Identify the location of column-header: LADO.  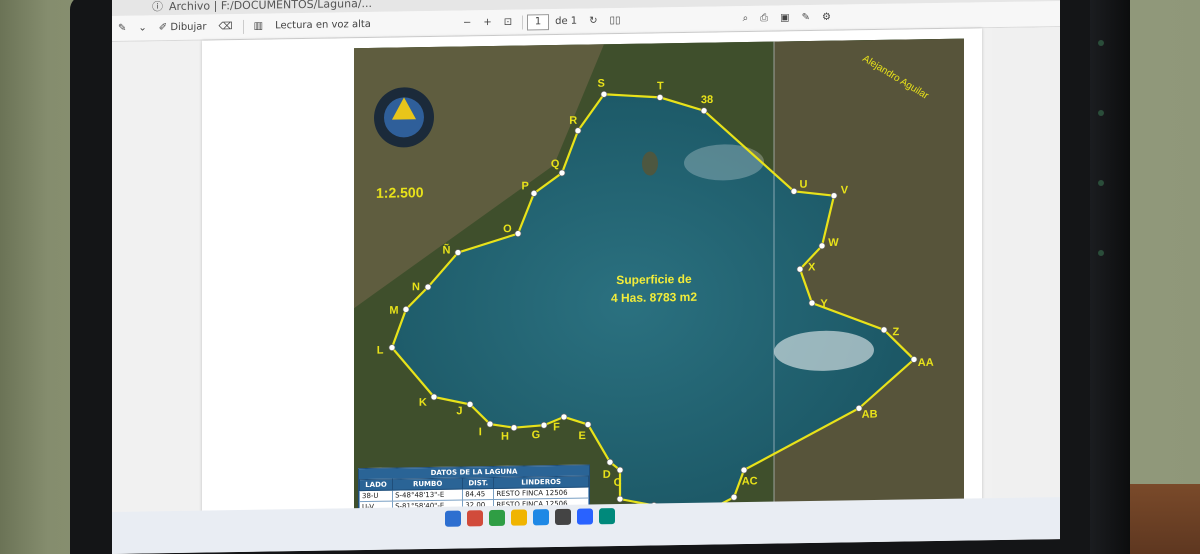
(376, 485).